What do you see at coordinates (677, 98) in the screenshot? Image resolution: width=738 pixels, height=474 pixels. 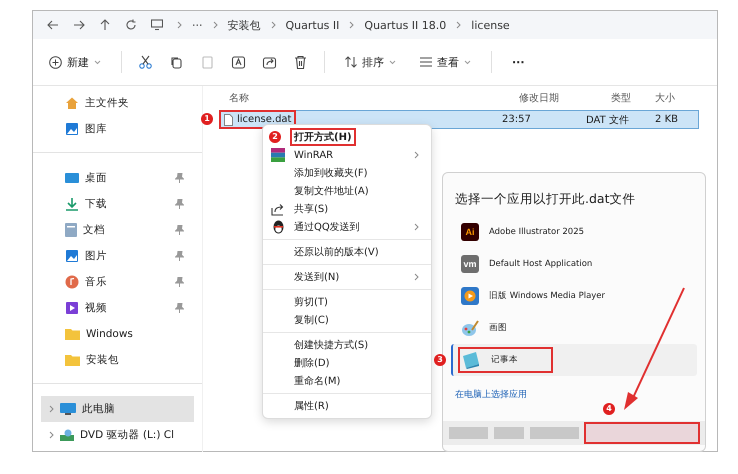 I see `column-header: 大小` at bounding box center [677, 98].